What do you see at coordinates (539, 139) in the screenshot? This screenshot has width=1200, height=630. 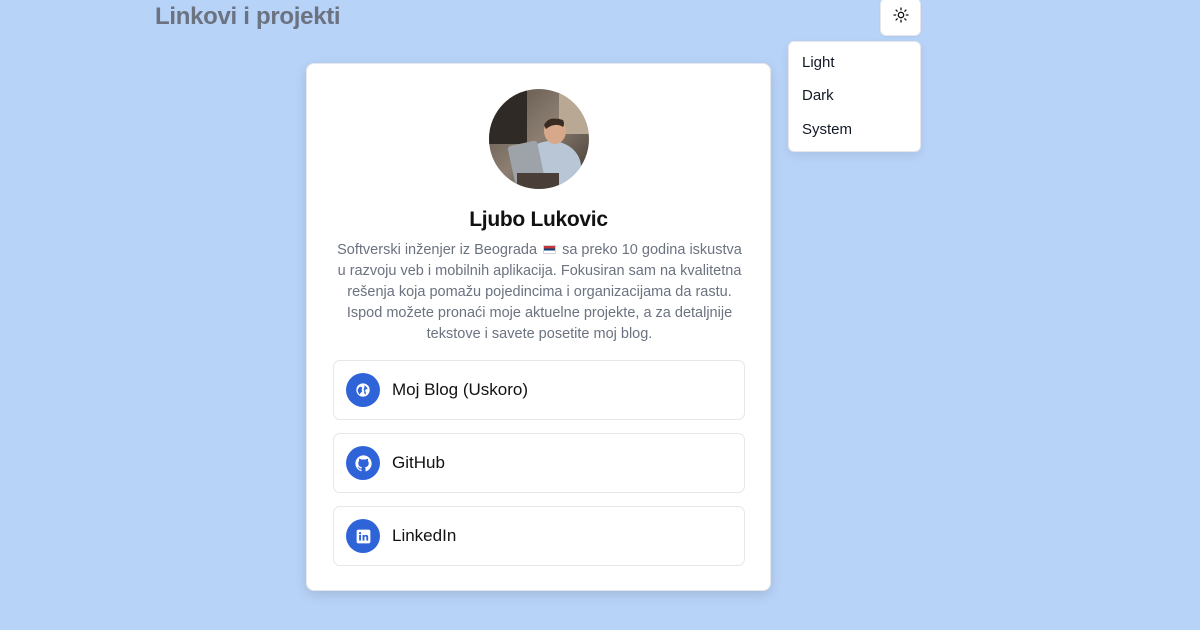 I see `avatar` at bounding box center [539, 139].